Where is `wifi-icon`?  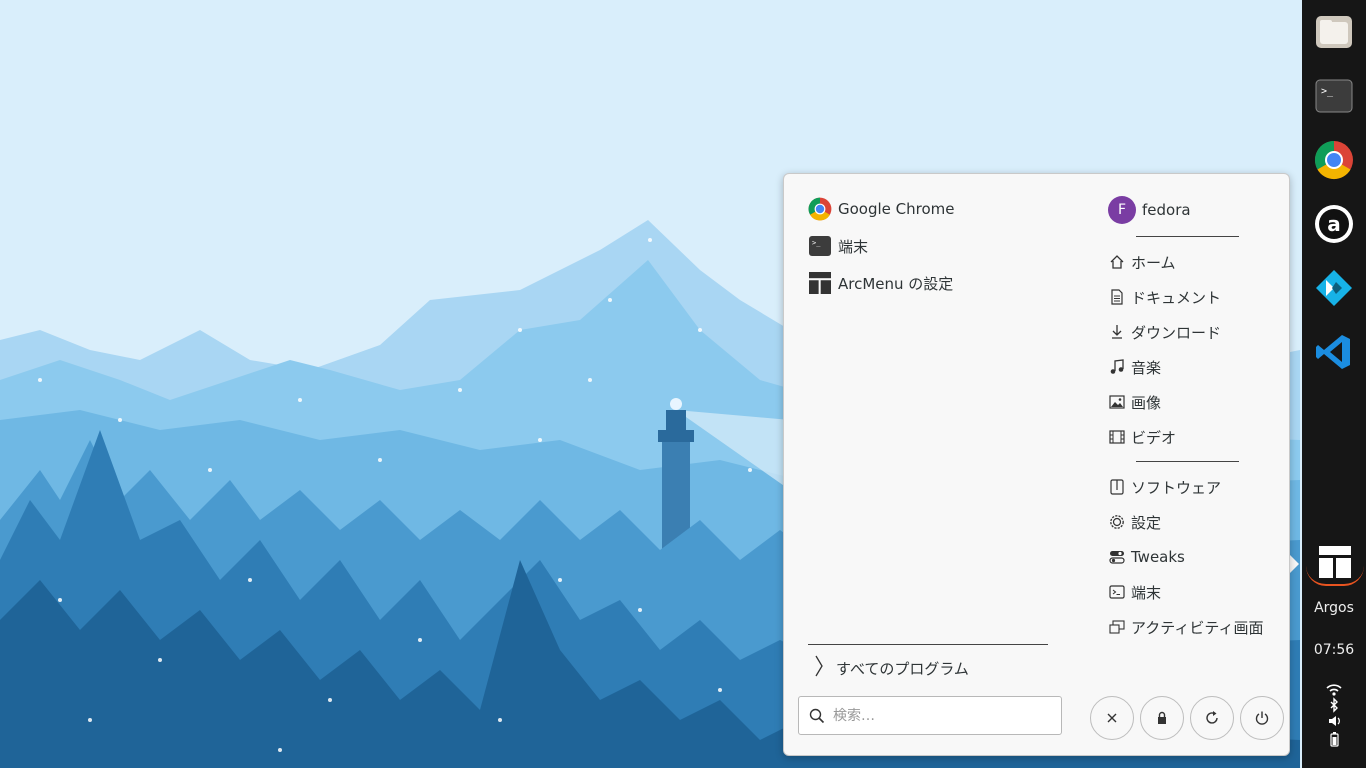 wifi-icon is located at coordinates (1334, 690).